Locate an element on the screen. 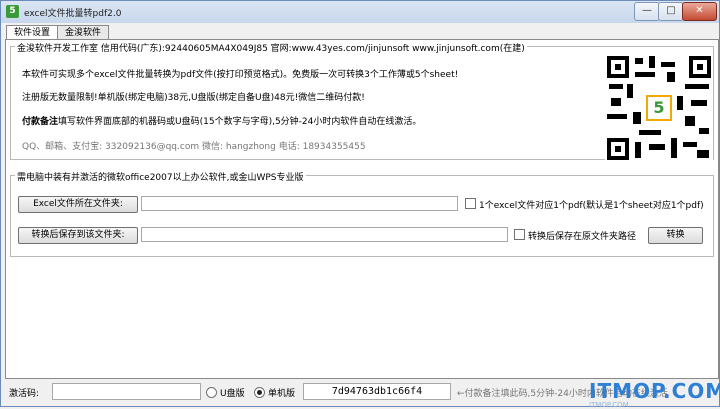  target-folder-input is located at coordinates (324, 234).